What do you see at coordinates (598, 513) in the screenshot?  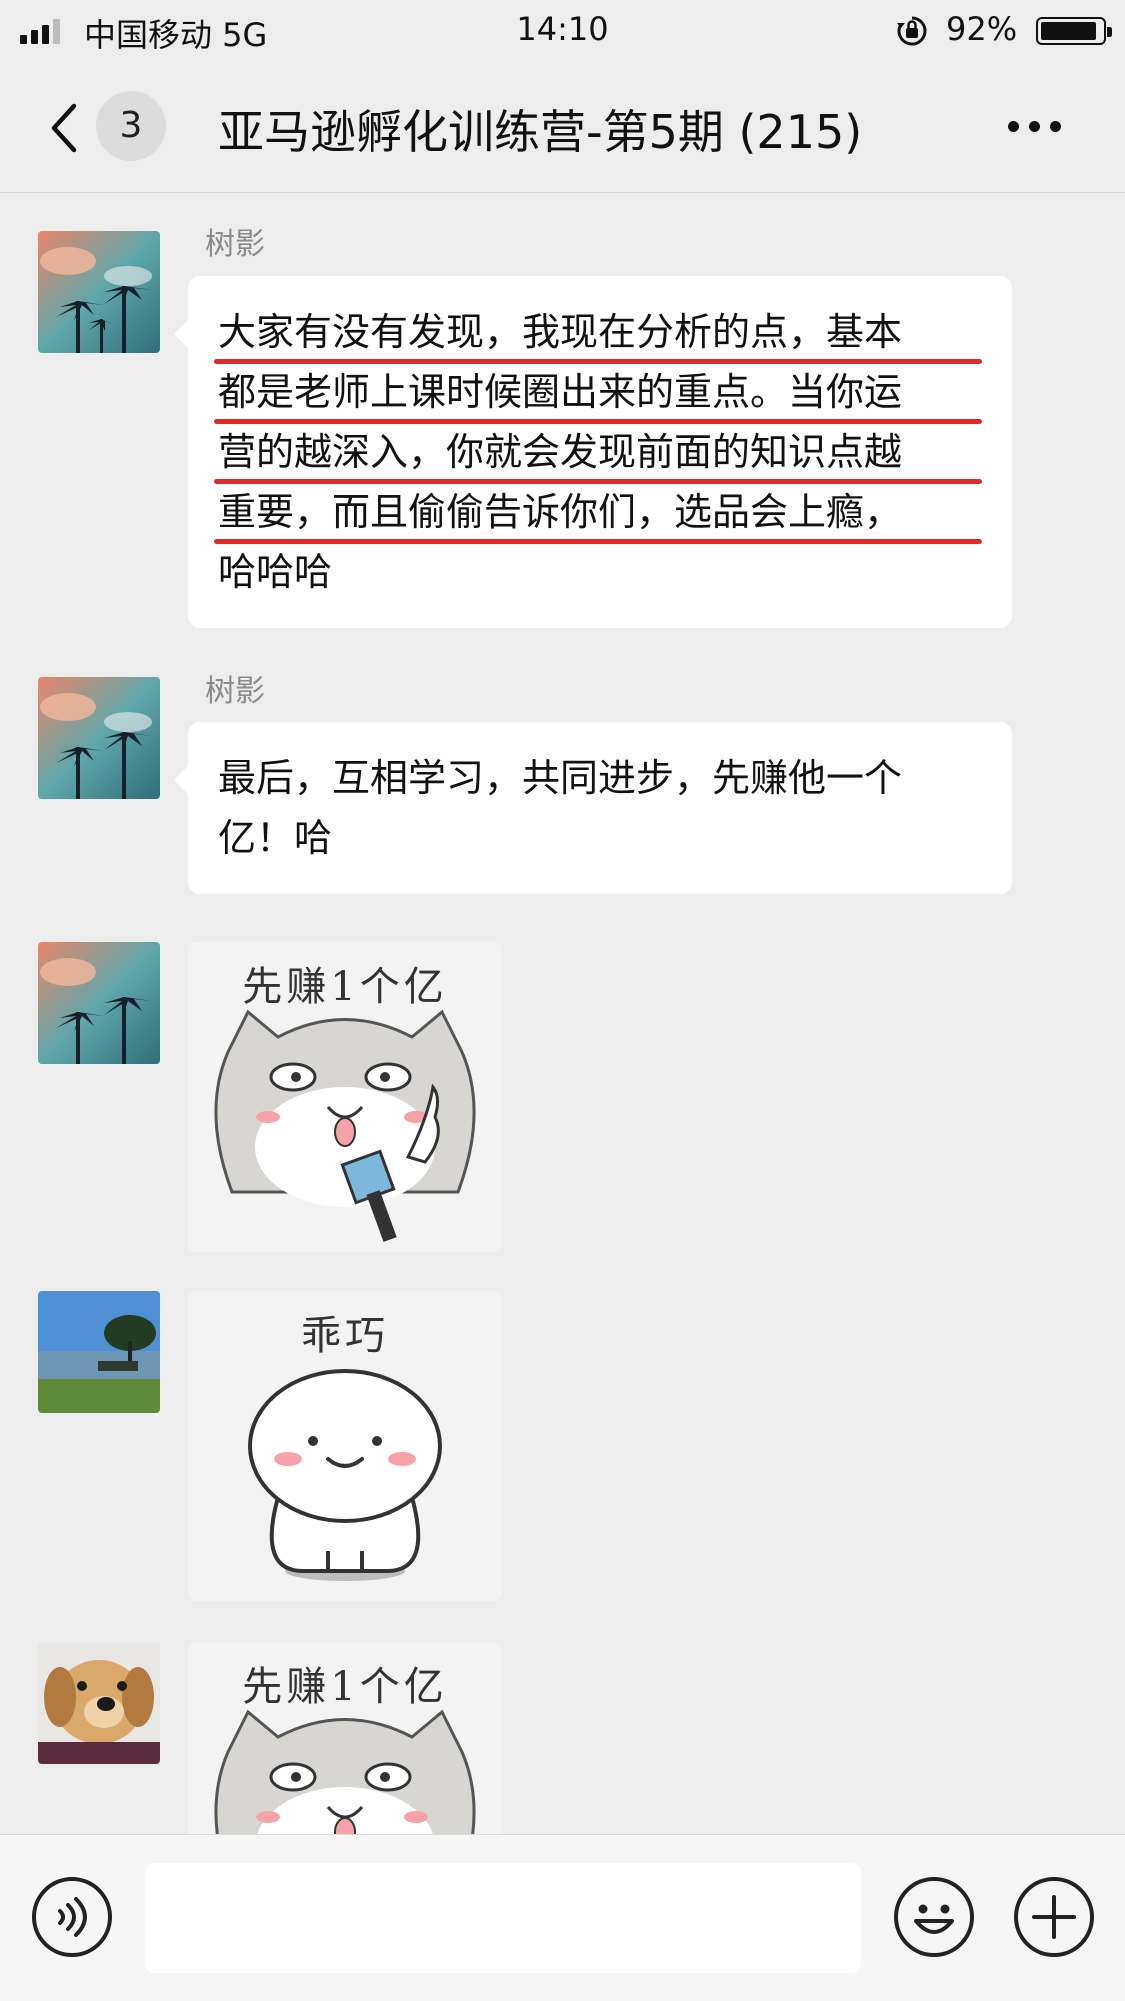 I see `message-line: 重要，而且偷偷告诉你们，选品会上瘾，` at bounding box center [598, 513].